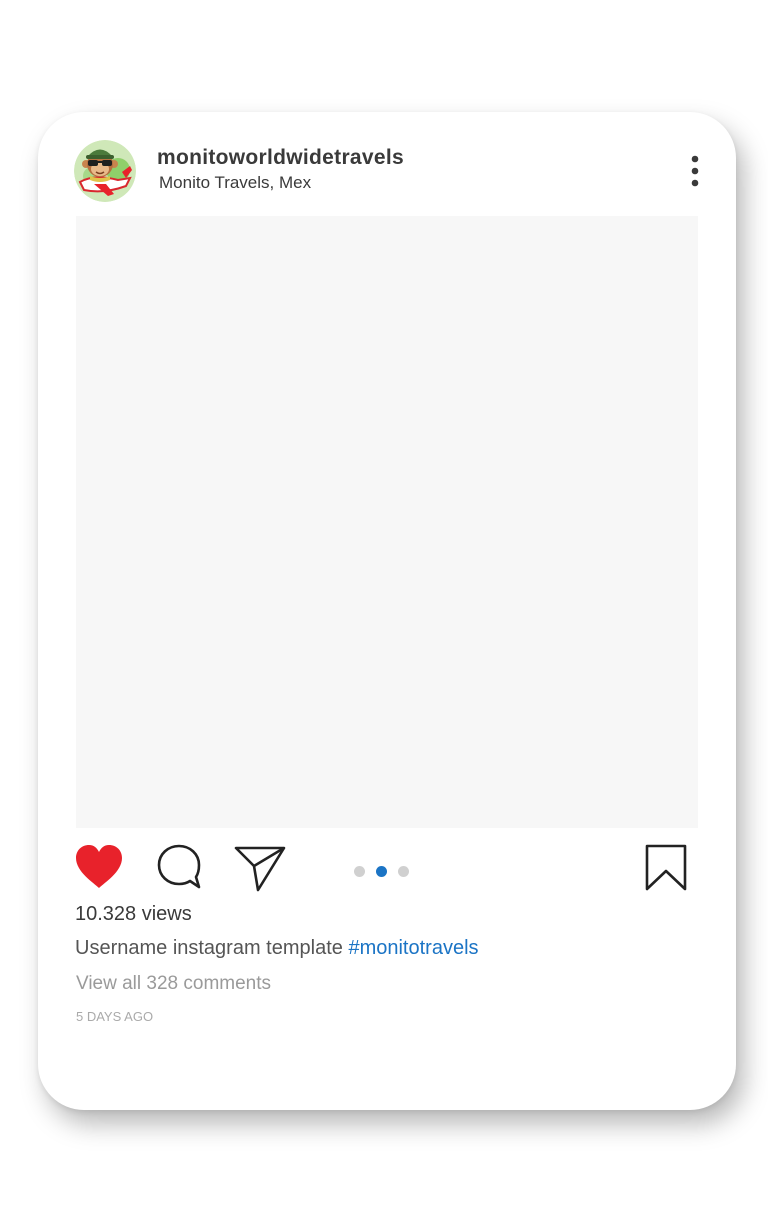  I want to click on monkey-pilot-avatar-icon, so click(105, 171).